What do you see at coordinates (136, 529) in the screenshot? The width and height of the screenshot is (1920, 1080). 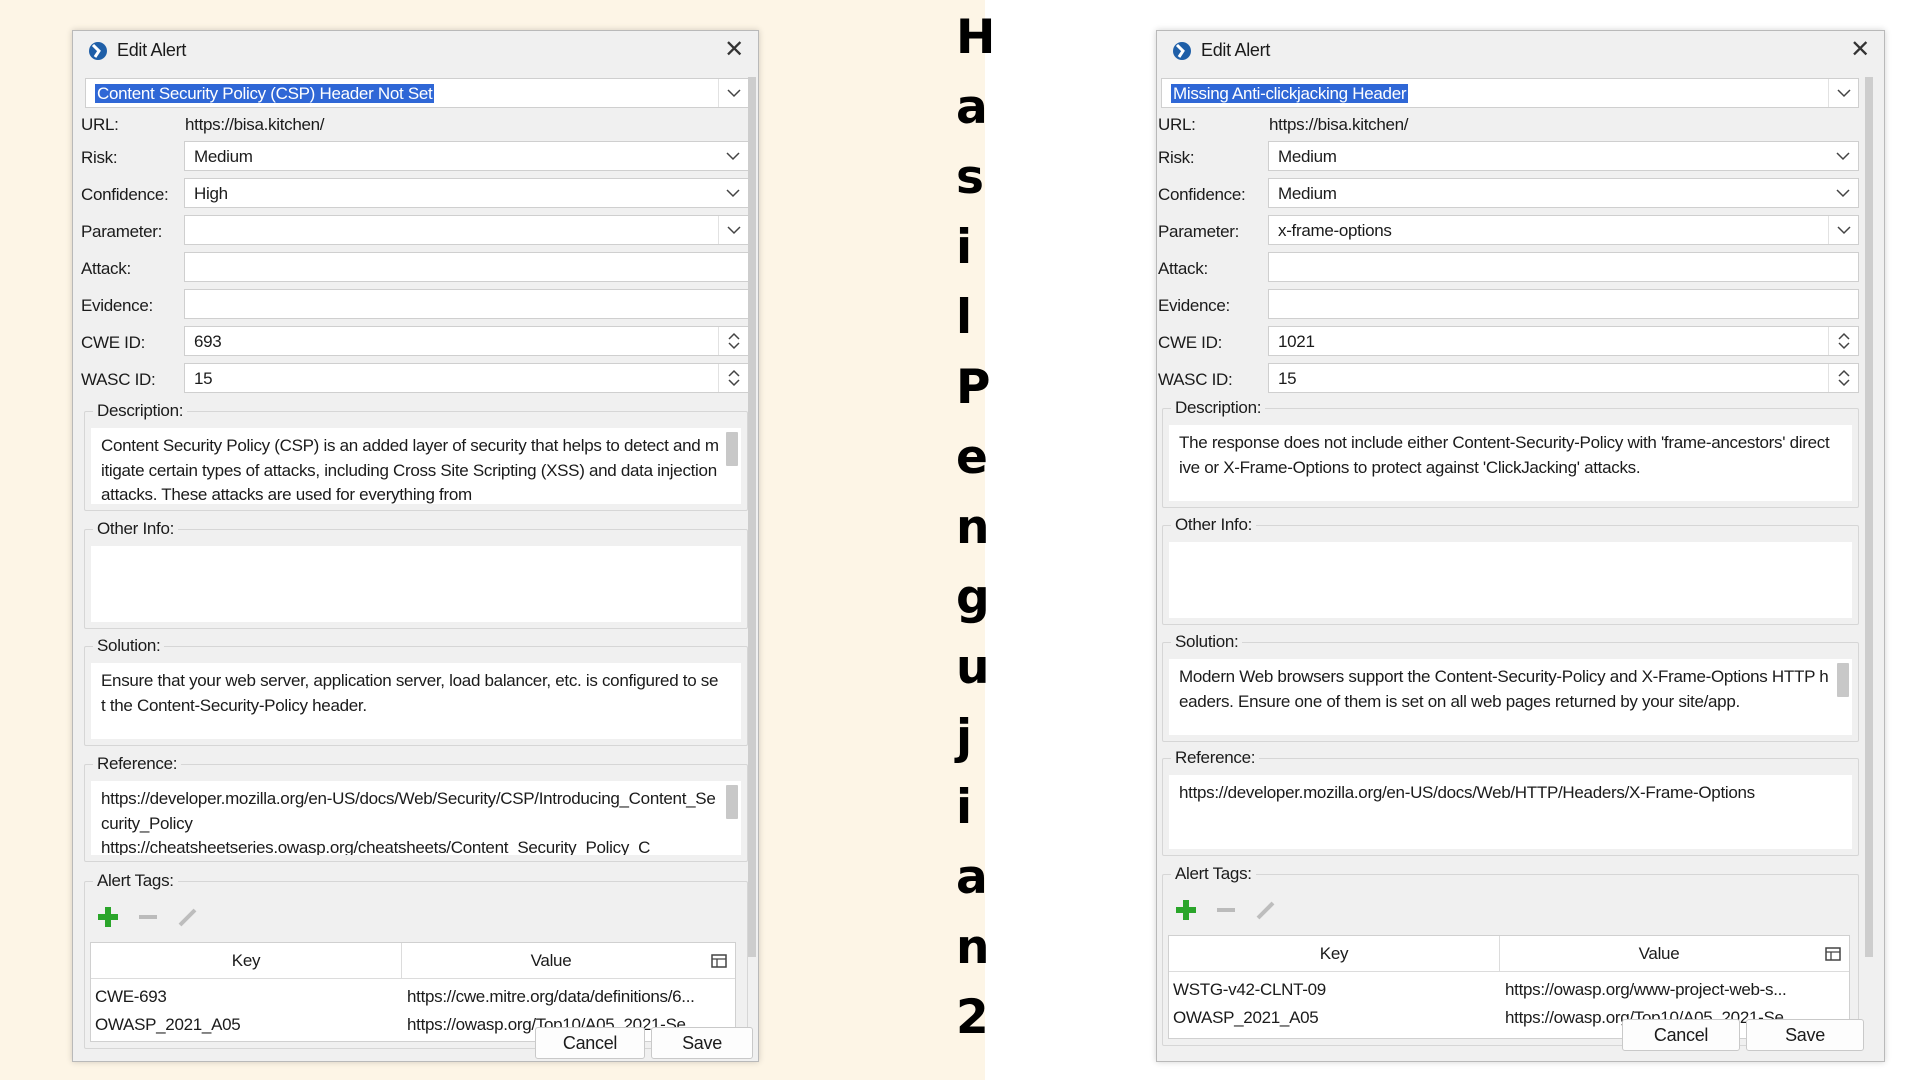 I see `other-info-label: Other Info:` at bounding box center [136, 529].